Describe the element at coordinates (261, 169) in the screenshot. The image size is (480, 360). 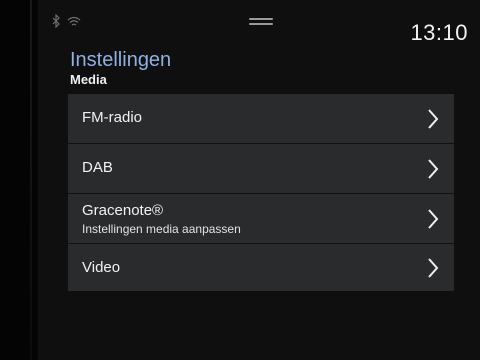
I see `list-item-dab: DAB` at that location.